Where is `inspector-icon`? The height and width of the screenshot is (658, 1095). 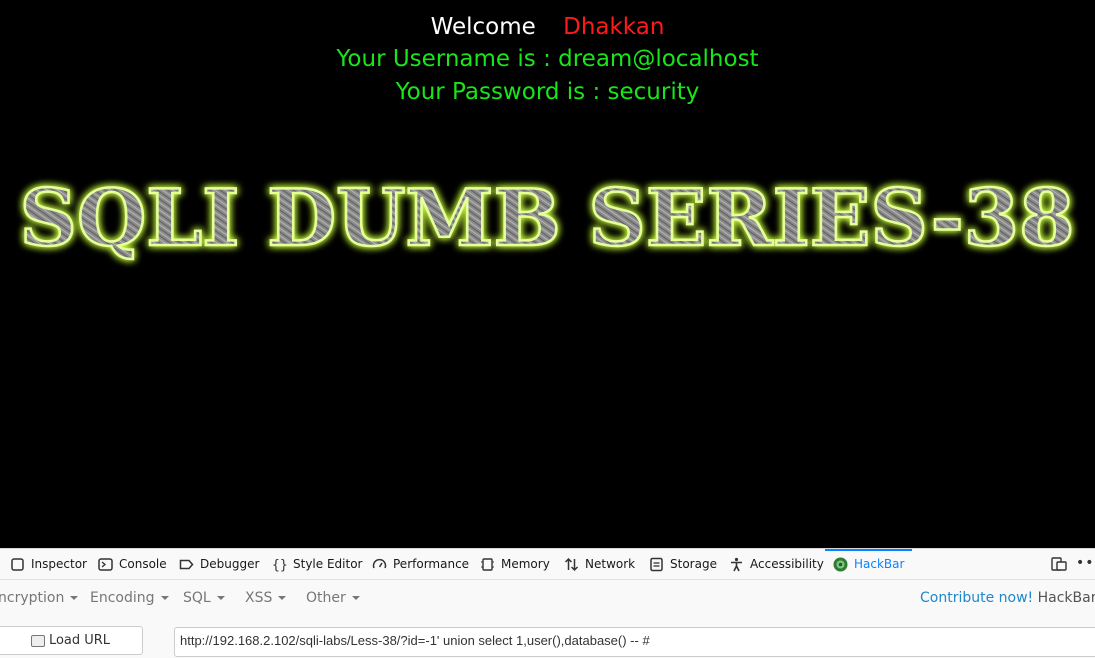
inspector-icon is located at coordinates (17, 564).